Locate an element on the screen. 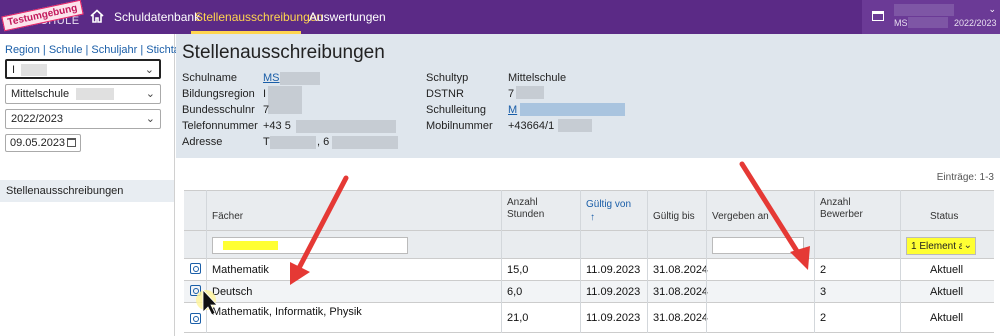  window-icon is located at coordinates (878, 16).